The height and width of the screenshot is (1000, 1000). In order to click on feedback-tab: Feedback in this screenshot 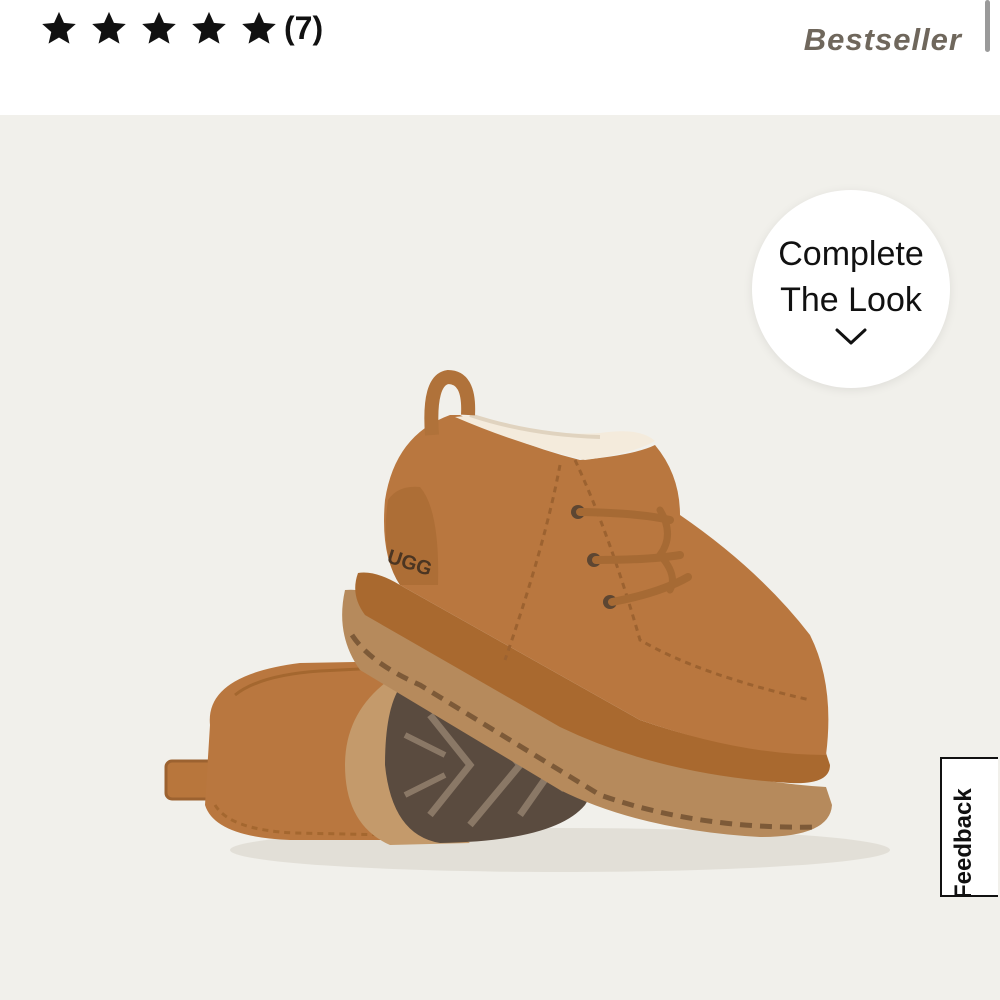, I will do `click(969, 827)`.